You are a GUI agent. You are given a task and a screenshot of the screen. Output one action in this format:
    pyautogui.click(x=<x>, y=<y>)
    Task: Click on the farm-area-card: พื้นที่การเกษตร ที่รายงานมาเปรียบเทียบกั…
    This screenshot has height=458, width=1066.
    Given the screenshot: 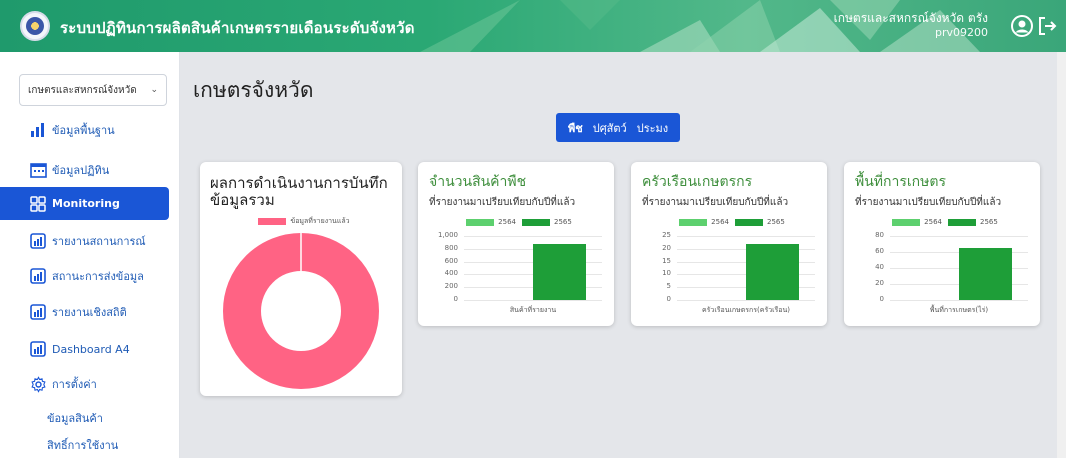 What is the action you would take?
    pyautogui.click(x=942, y=244)
    